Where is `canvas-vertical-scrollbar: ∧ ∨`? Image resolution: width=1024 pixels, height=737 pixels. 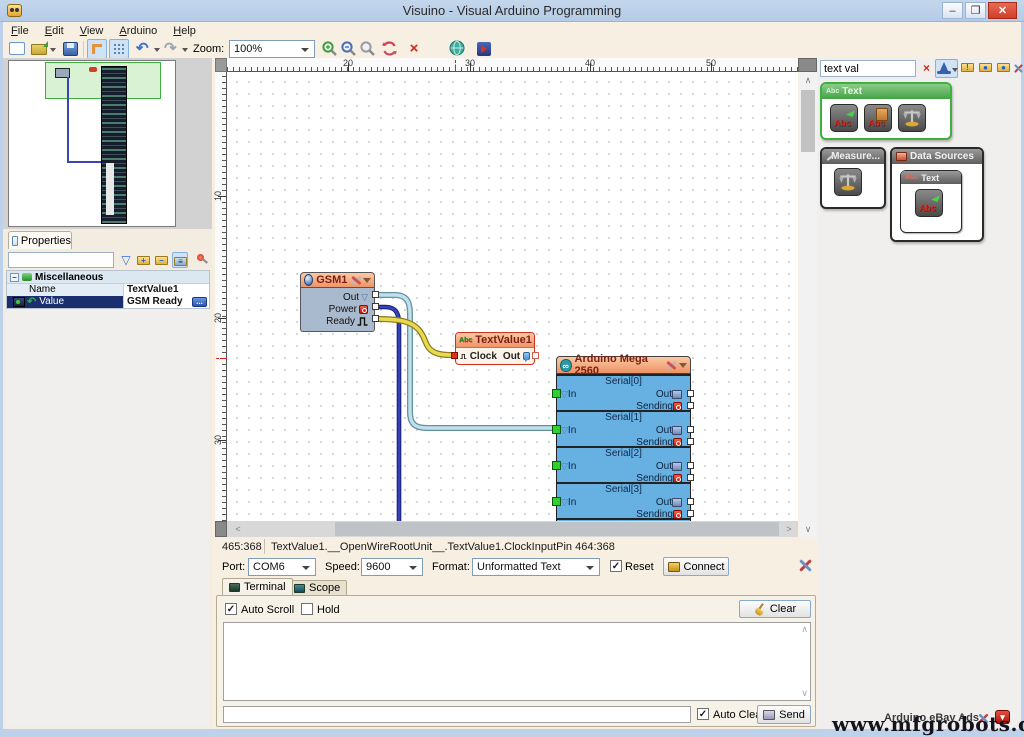
canvas-vertical-scrollbar: ∧ ∨ is located at coordinates (808, 304).